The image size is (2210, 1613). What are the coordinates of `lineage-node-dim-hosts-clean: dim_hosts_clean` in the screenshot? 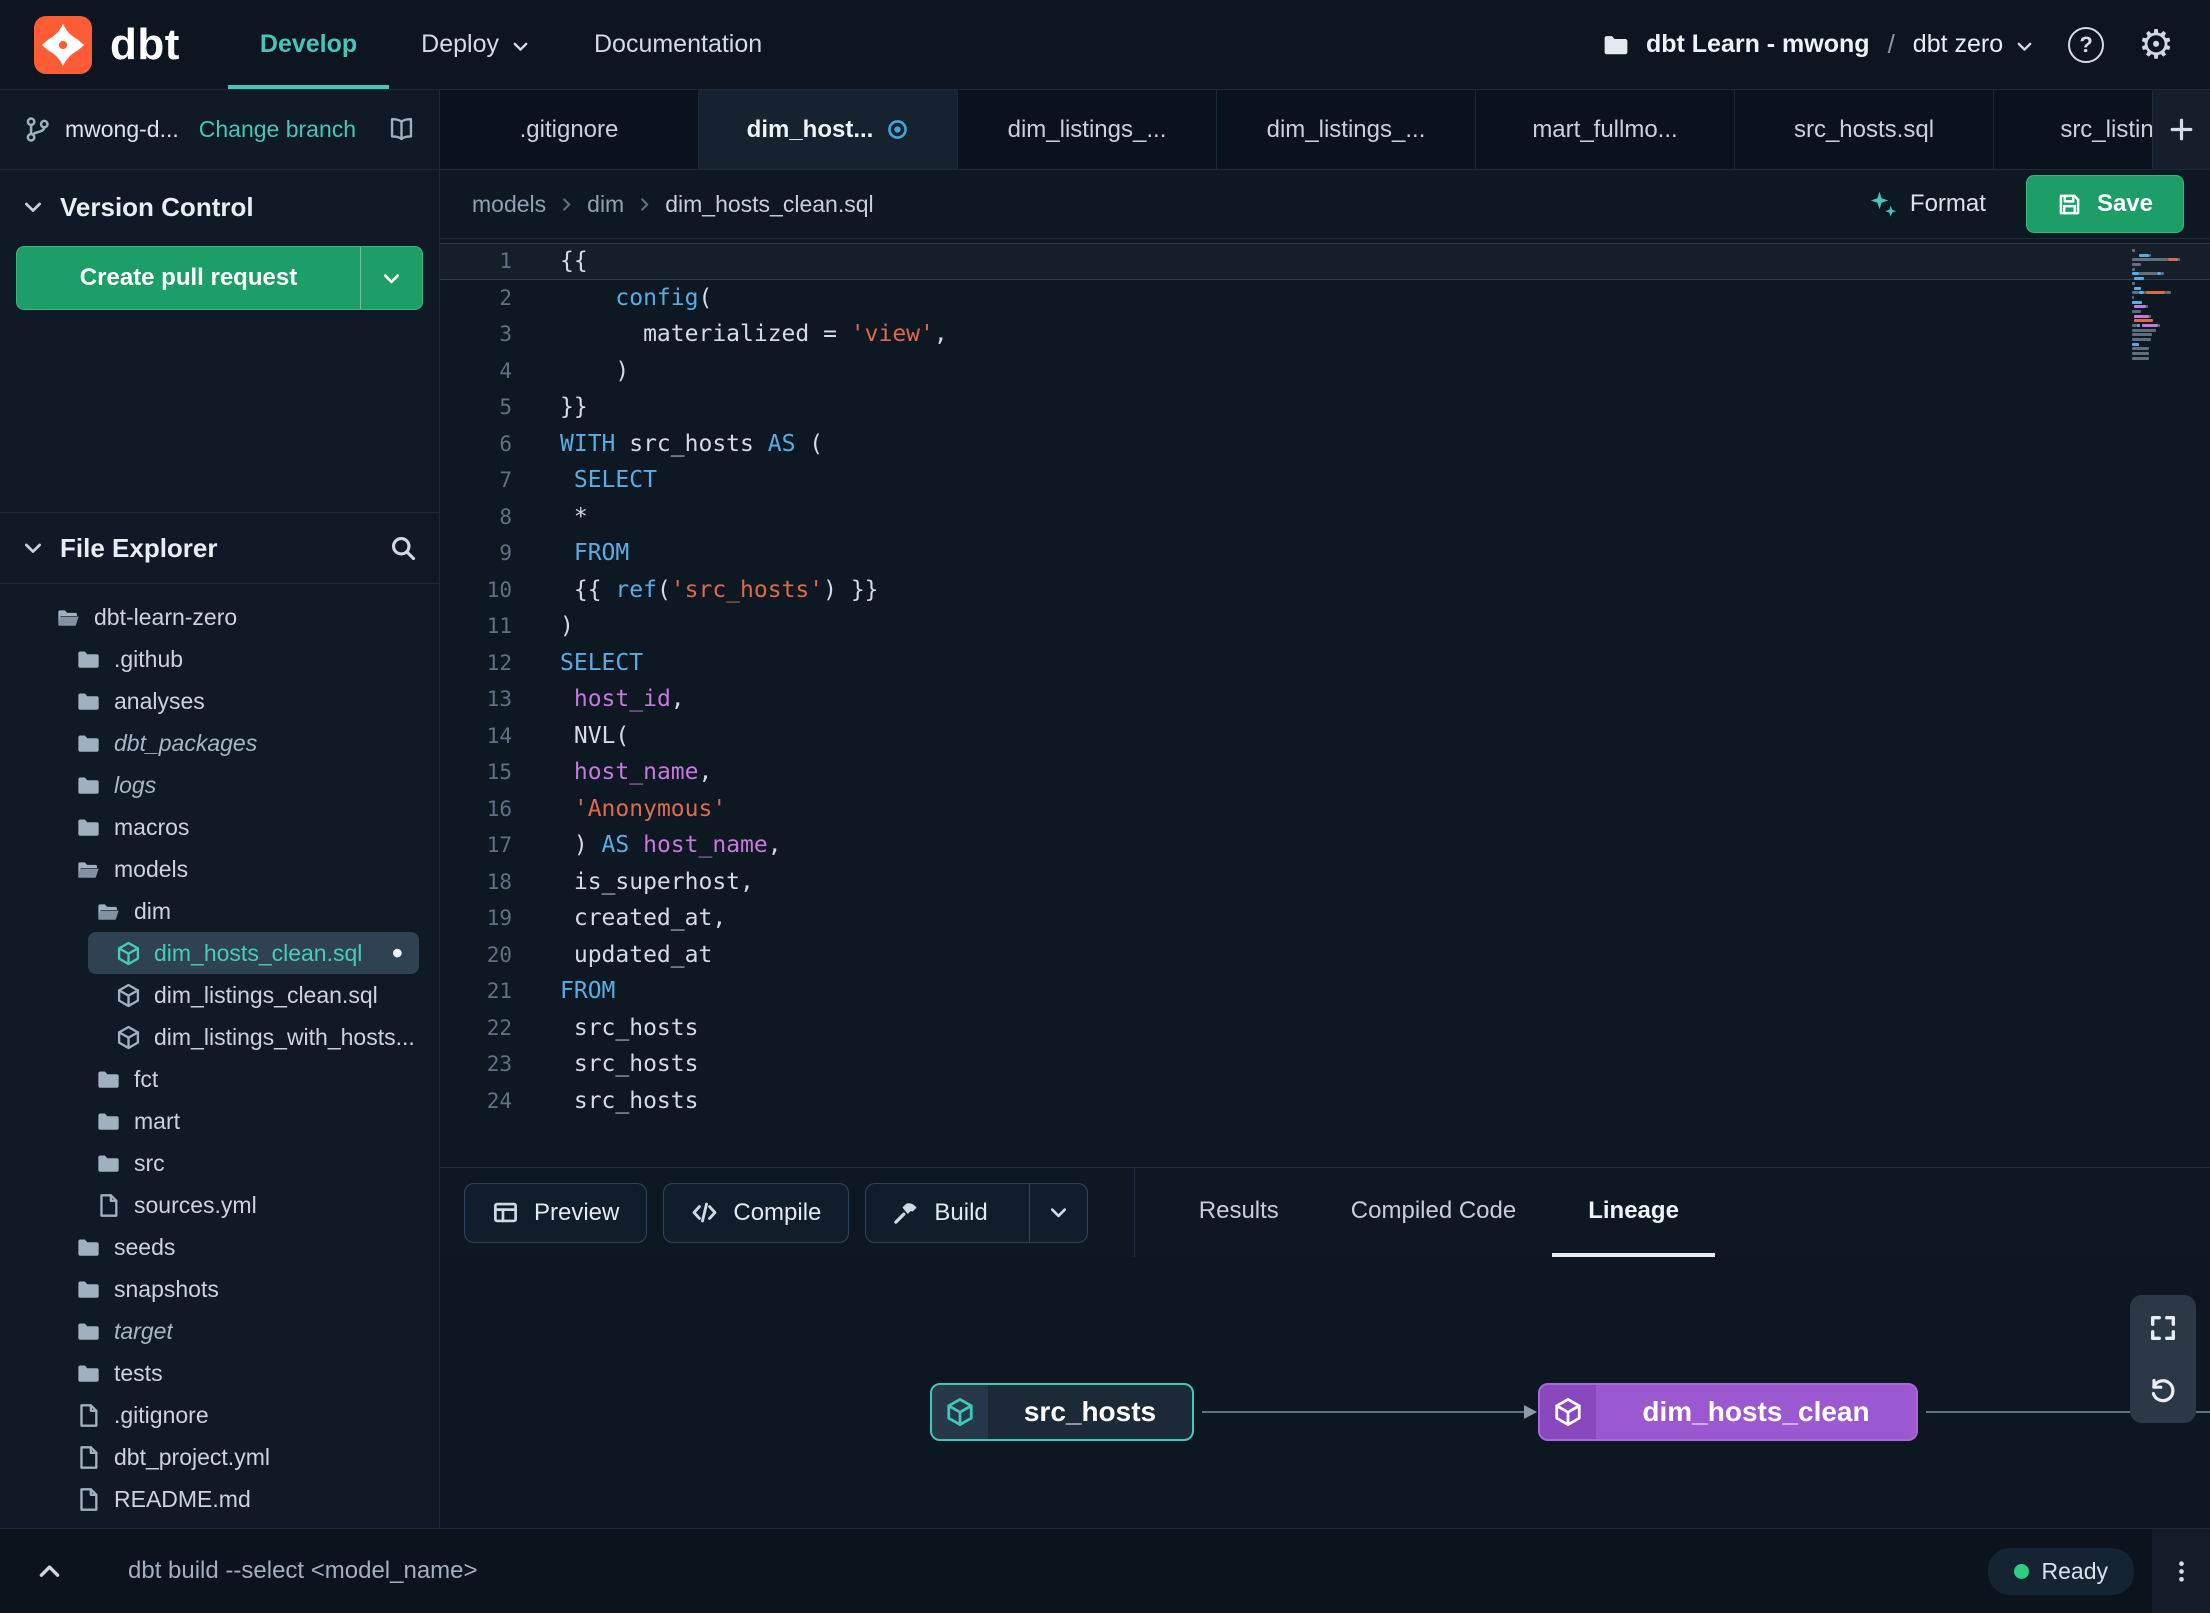 It's located at (1728, 1412).